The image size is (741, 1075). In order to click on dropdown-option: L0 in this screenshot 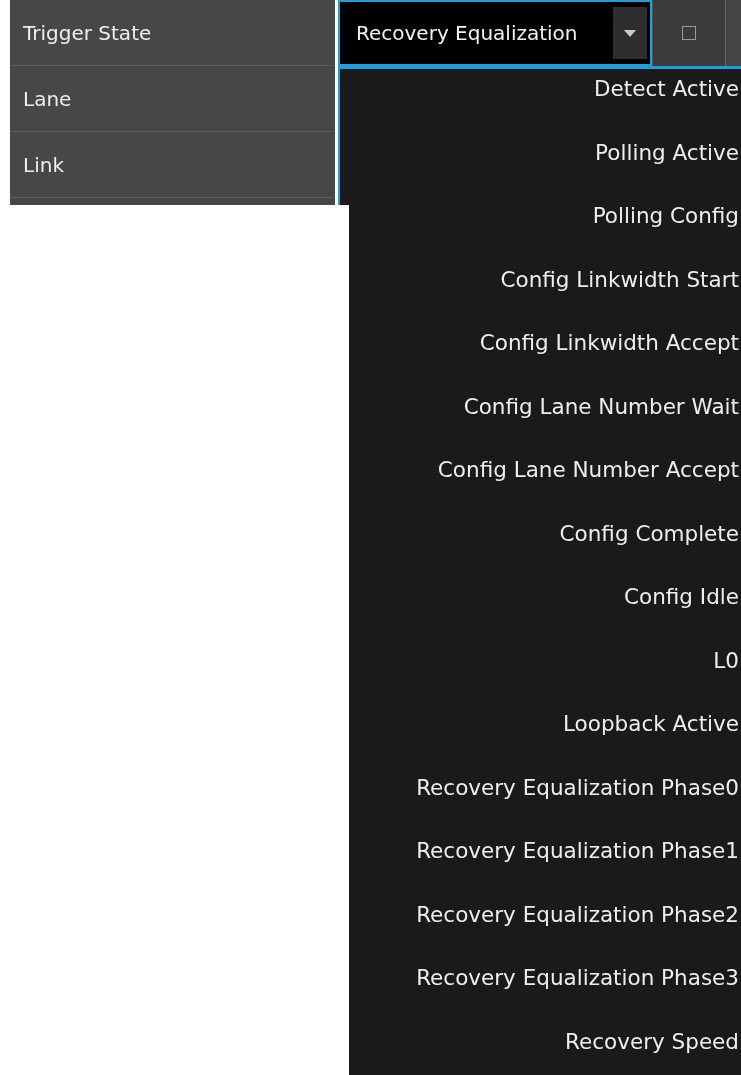, I will do `click(726, 660)`.